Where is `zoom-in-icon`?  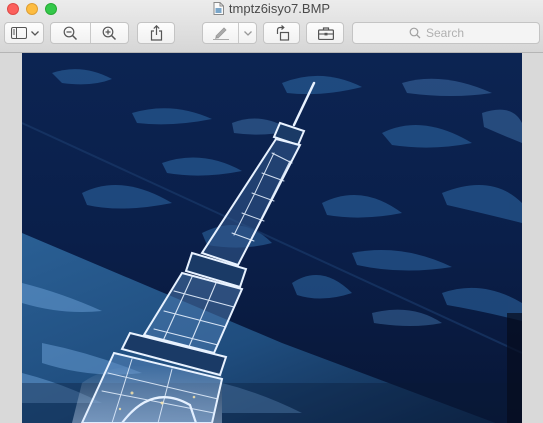 zoom-in-icon is located at coordinates (109, 33).